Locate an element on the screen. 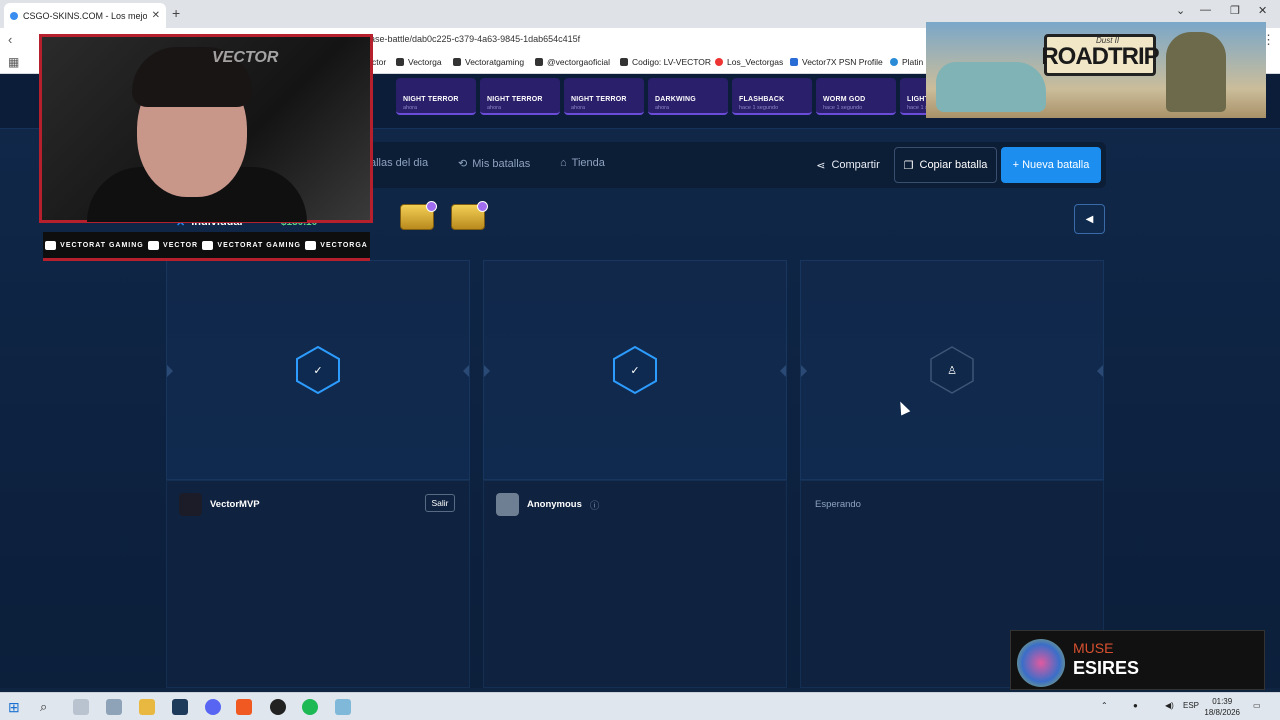  bookmark-item: Codigo: LV-VECTOR is located at coordinates (665, 62).